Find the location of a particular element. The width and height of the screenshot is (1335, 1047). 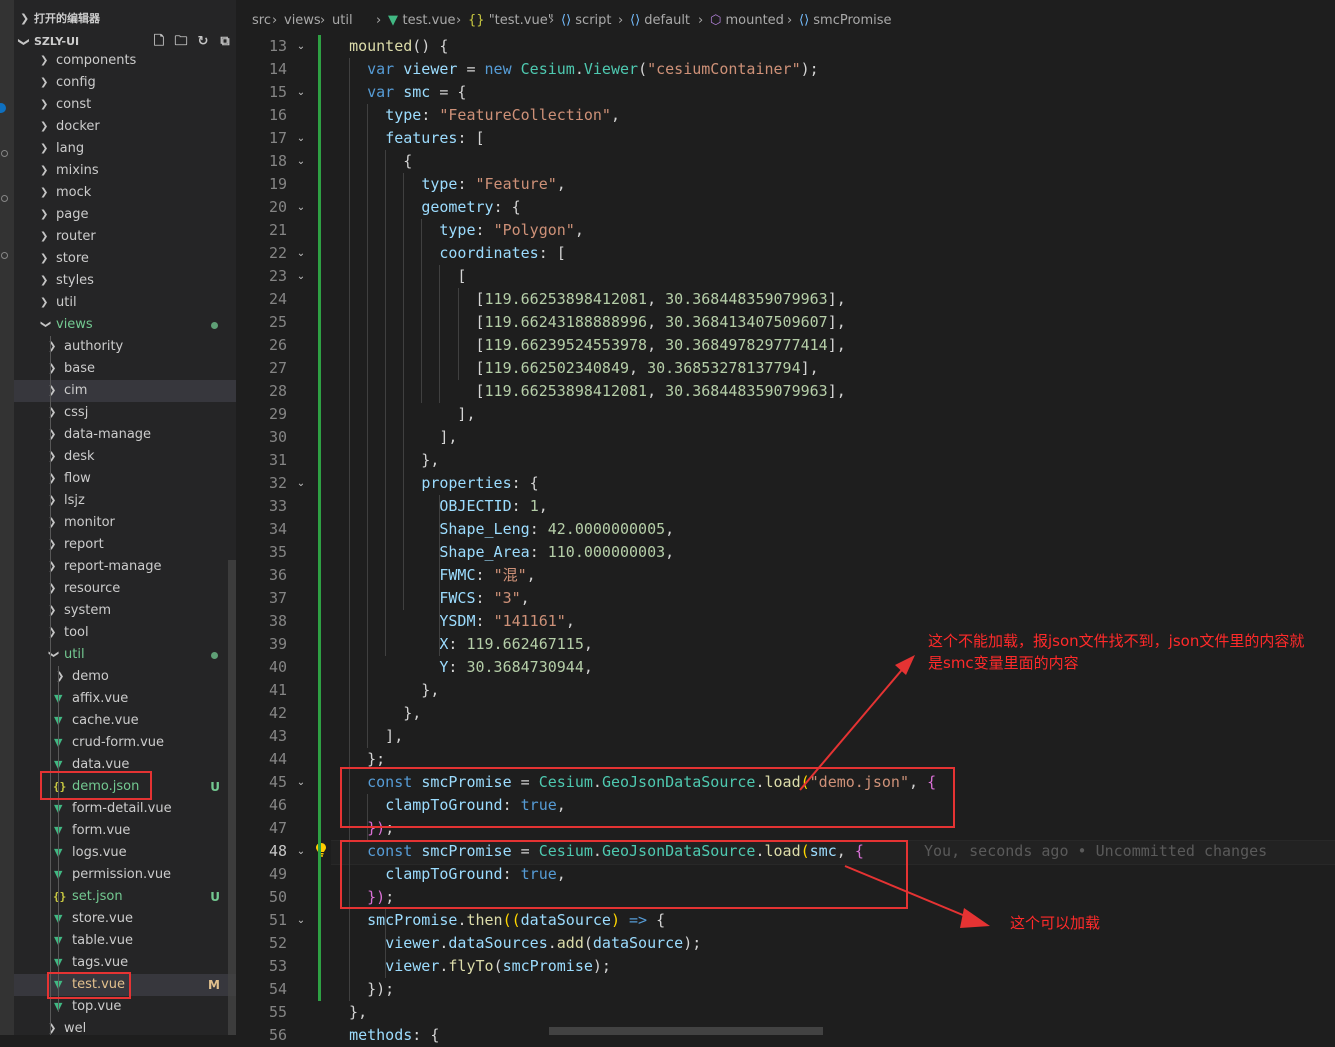

file-item: ▼crud-form.vue is located at coordinates (125, 743).